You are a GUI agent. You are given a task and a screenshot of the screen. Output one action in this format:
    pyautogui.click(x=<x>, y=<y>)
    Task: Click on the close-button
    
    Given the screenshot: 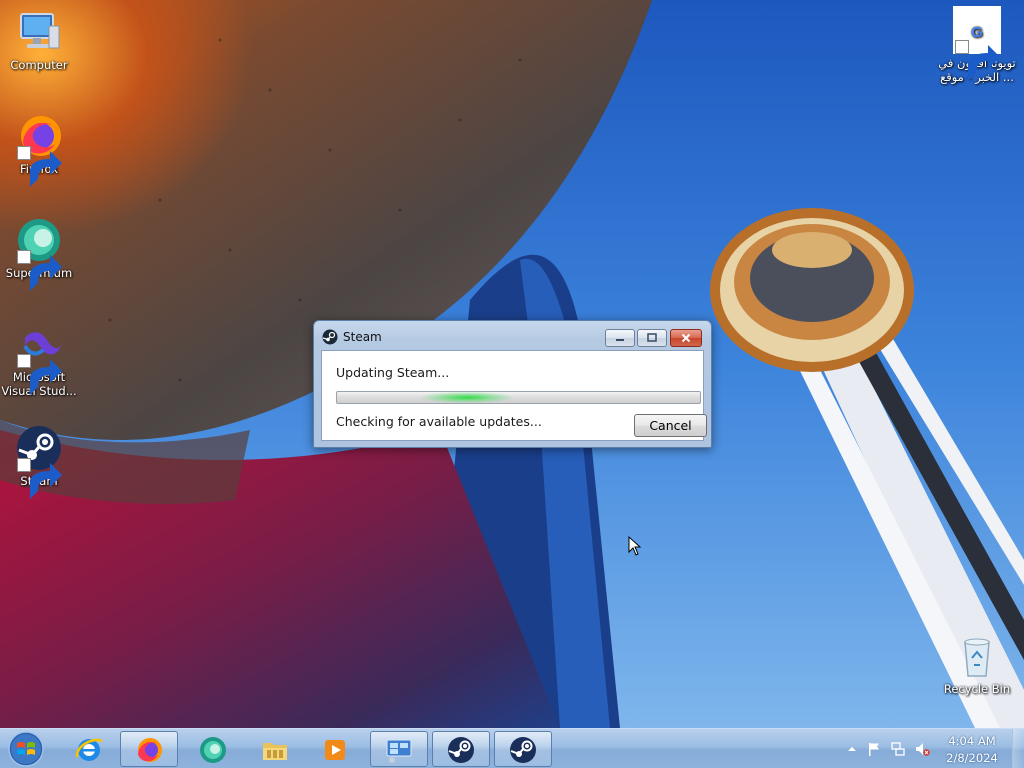 What is the action you would take?
    pyautogui.click(x=686, y=338)
    